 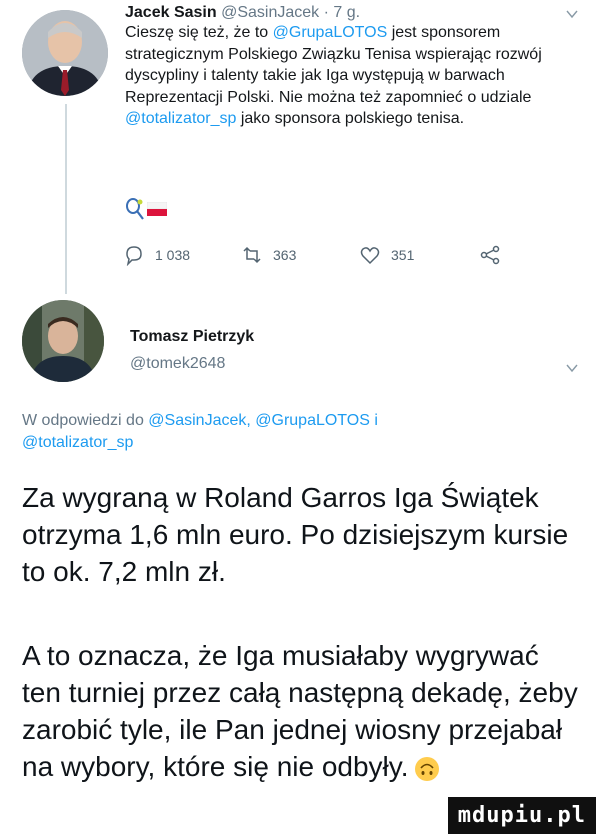 I want to click on avatar-jacek-sasin, so click(x=65, y=53).